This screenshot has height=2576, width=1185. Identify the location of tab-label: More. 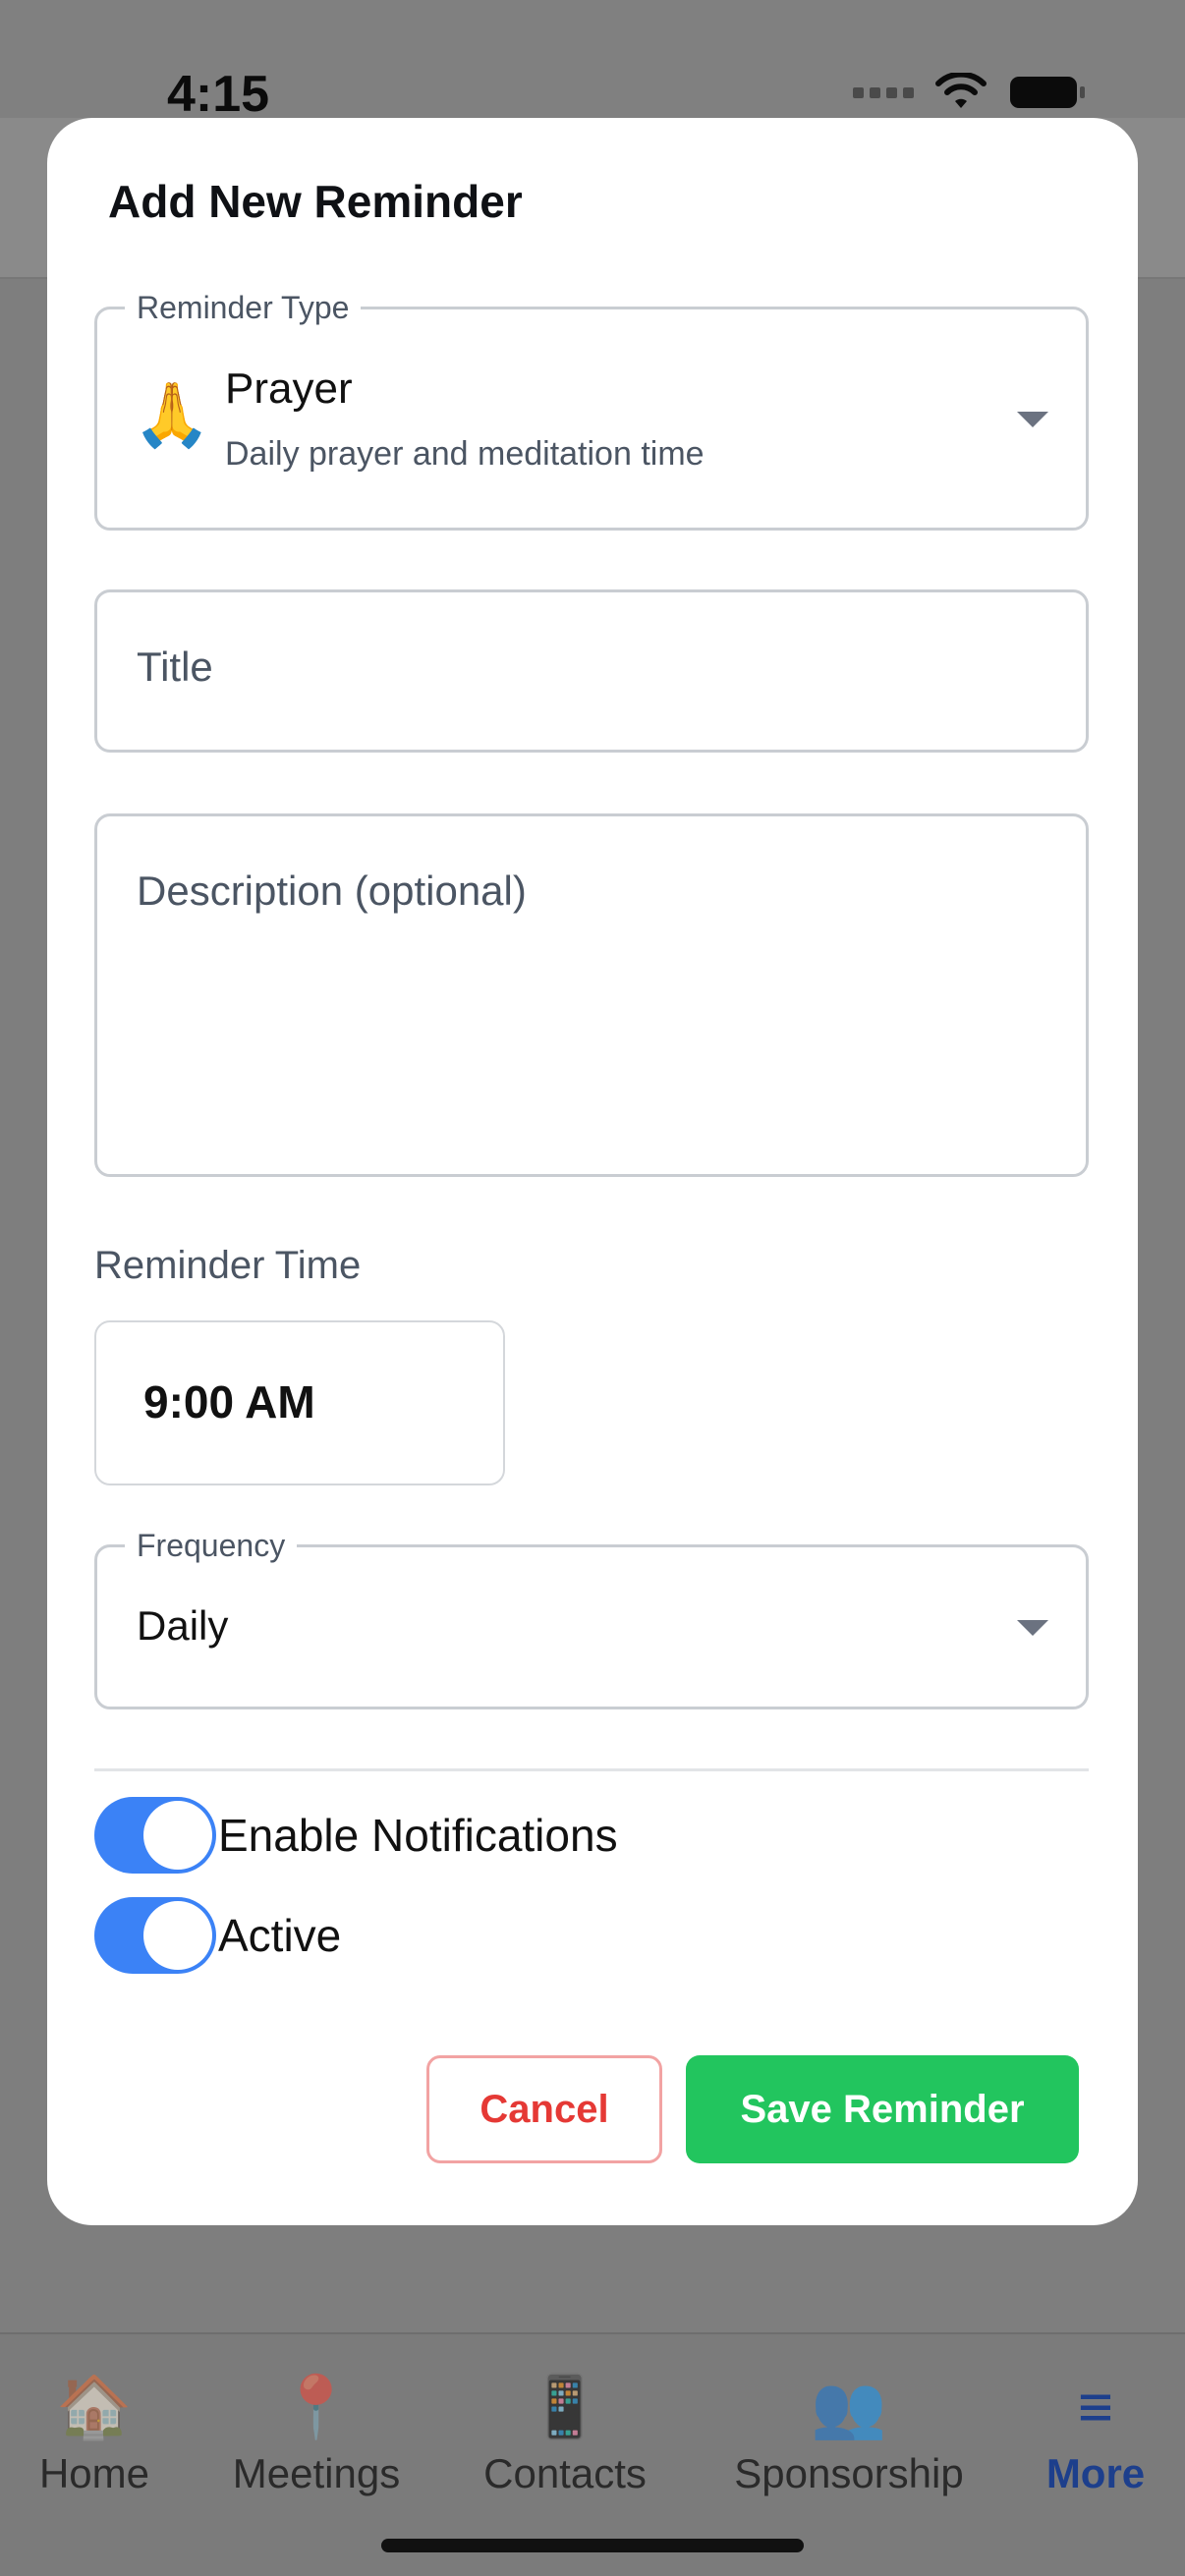
(1096, 2473).